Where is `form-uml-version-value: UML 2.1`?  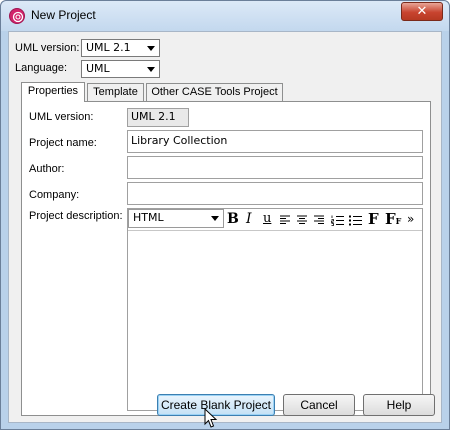
form-uml-version-value: UML 2.1 is located at coordinates (158, 117).